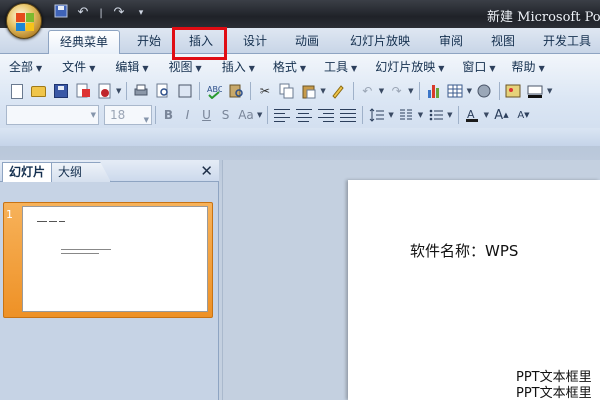 The height and width of the screenshot is (400, 600). Describe the element at coordinates (270, 115) in the screenshot. I see `formatting-toolbar: ▼ 18 ▼ B I U S Aa ▼ ▼ ▼ ▼ A ▼ A ▲ A ▼` at that location.